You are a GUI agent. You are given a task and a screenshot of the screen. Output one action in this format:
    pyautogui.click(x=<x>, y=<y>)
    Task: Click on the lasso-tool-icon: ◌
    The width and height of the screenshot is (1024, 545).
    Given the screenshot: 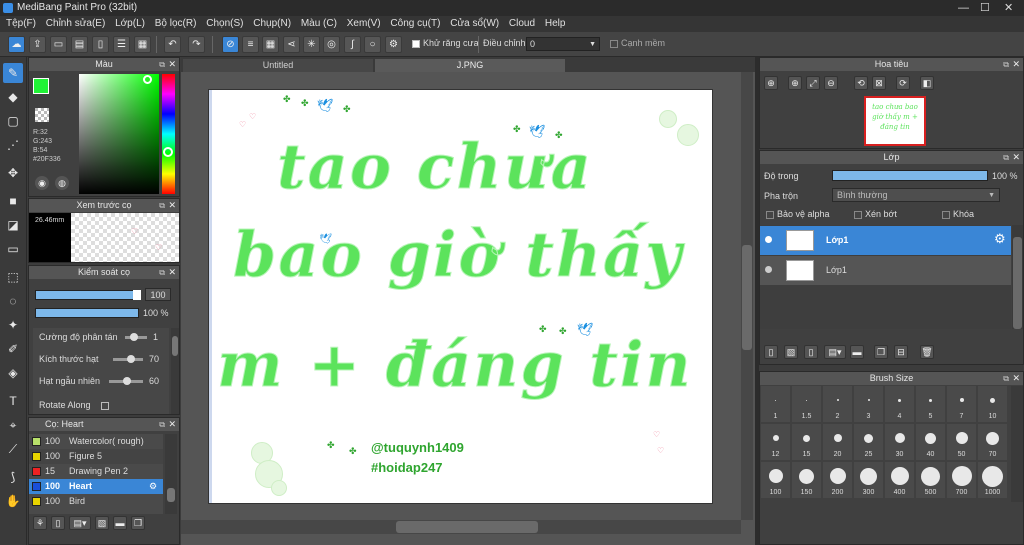 What is the action you would take?
    pyautogui.click(x=13, y=301)
    